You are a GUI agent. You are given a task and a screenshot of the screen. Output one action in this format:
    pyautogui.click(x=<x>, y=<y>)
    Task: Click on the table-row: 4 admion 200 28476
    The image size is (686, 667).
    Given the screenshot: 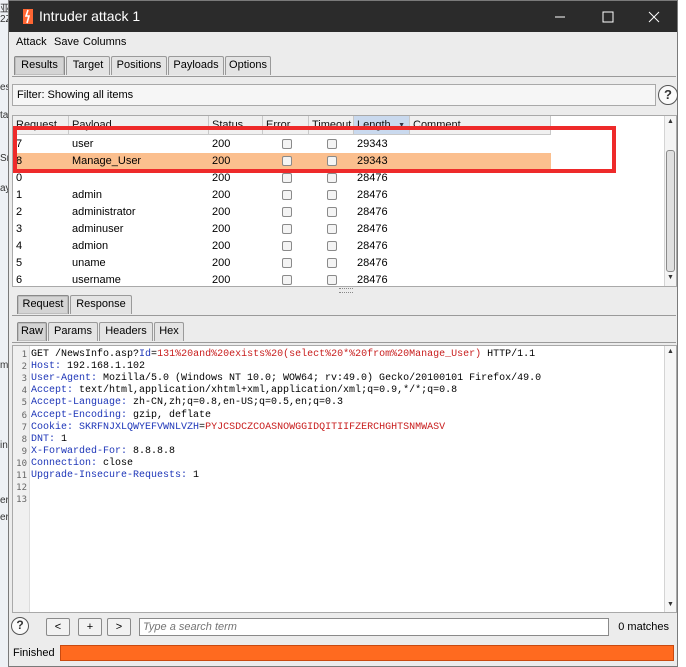 What is the action you would take?
    pyautogui.click(x=282, y=246)
    